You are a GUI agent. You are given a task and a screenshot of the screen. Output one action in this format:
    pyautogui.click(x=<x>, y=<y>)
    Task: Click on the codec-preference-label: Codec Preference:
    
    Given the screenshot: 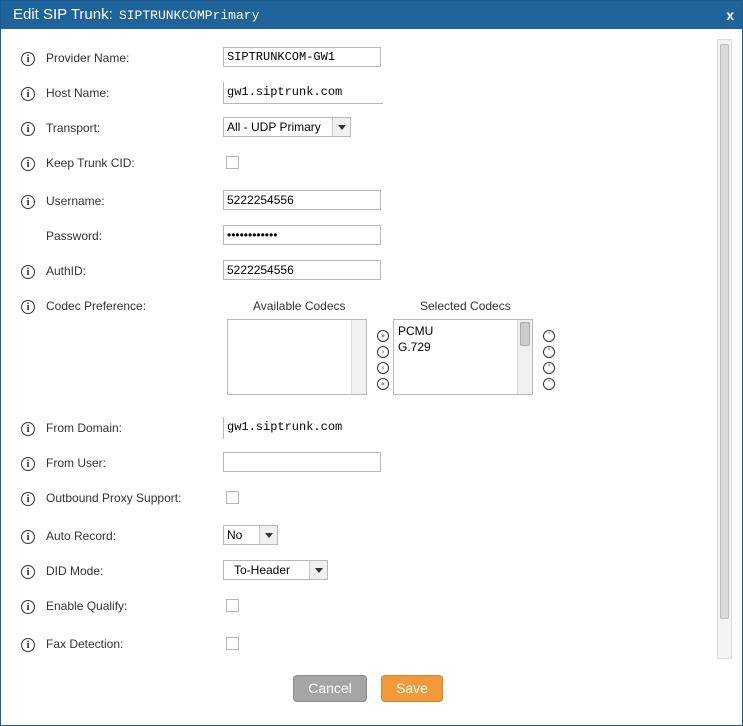 What is the action you would take?
    pyautogui.click(x=96, y=306)
    